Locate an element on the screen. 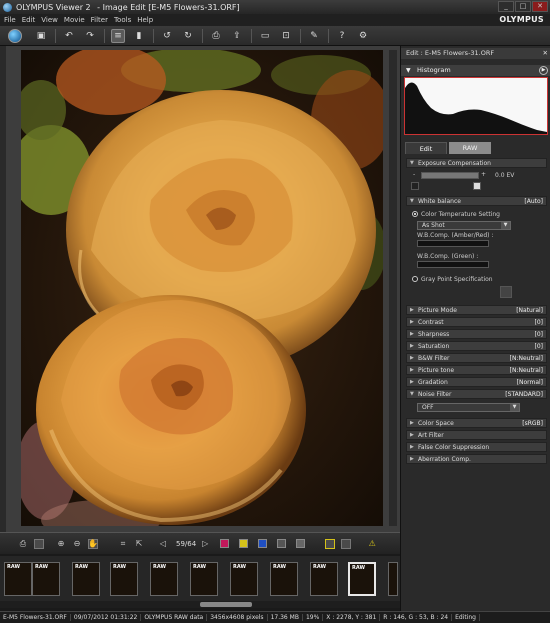 This screenshot has width=550, height=623. histogram-header: ▼ Histogram ▶ is located at coordinates (475, 70).